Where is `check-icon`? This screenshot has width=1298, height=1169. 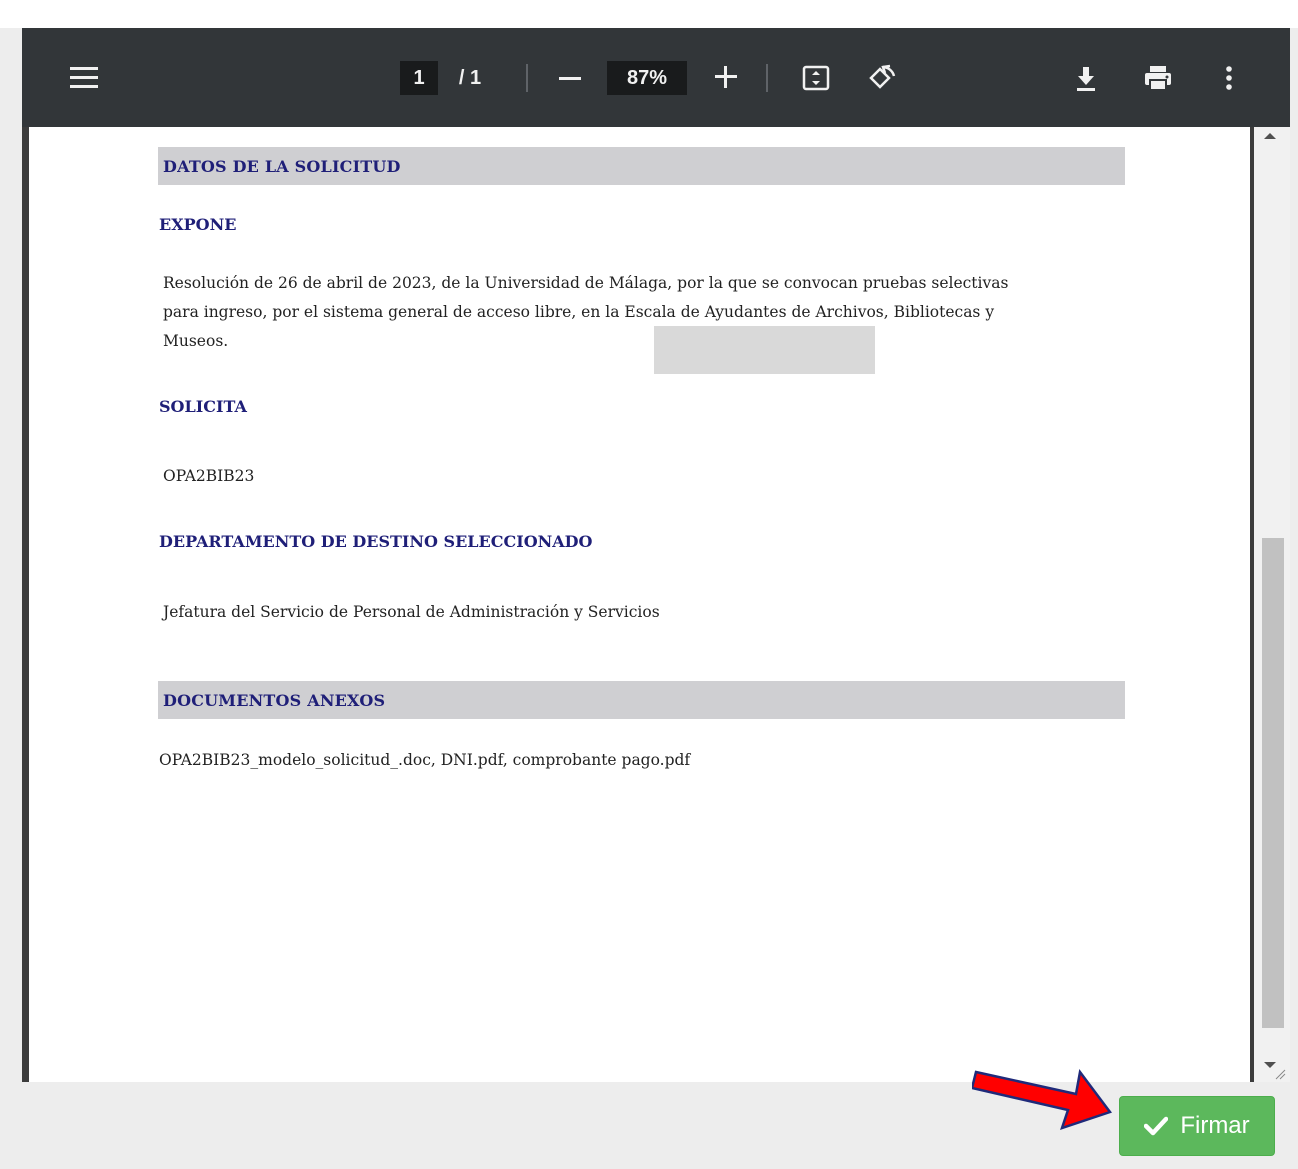
check-icon is located at coordinates (1156, 1126).